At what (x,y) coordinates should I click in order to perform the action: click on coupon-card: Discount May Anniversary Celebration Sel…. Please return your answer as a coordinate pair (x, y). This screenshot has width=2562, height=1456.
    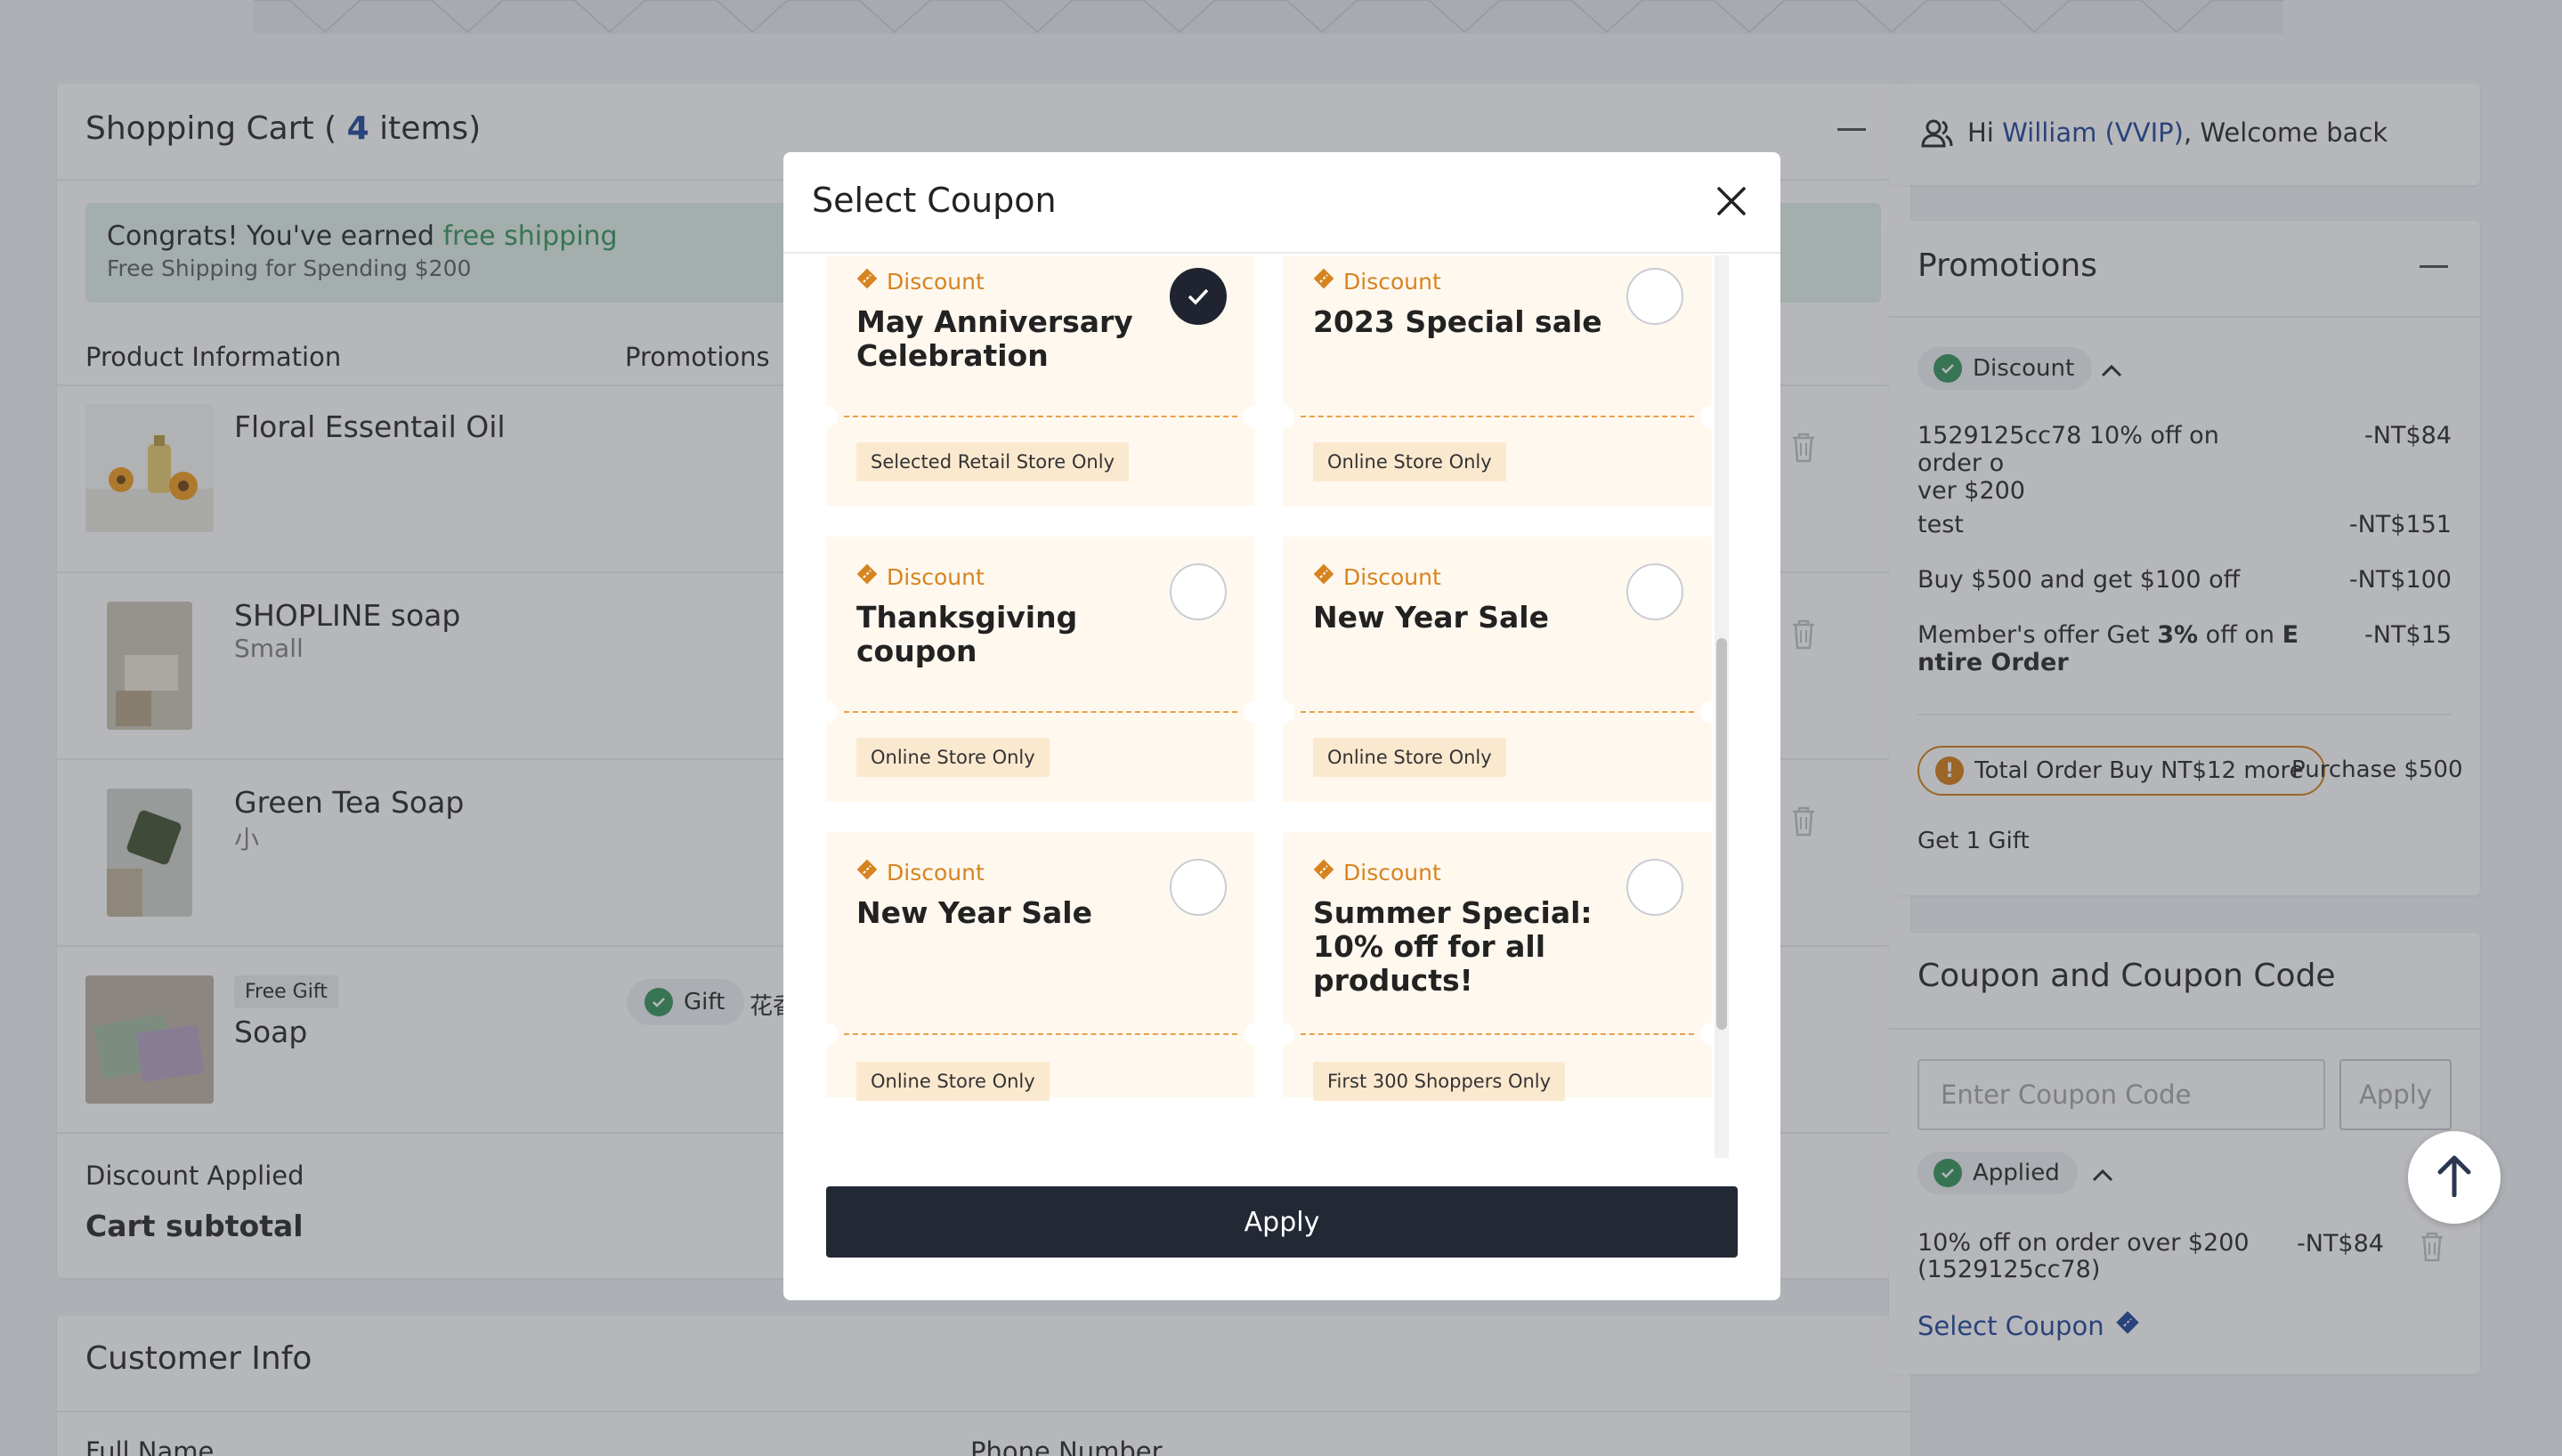
    Looking at the image, I should click on (1041, 380).